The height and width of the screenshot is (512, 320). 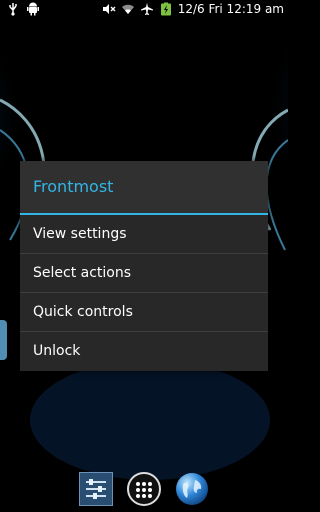 What do you see at coordinates (144, 351) in the screenshot?
I see `menu-item-unlock: Unlock` at bounding box center [144, 351].